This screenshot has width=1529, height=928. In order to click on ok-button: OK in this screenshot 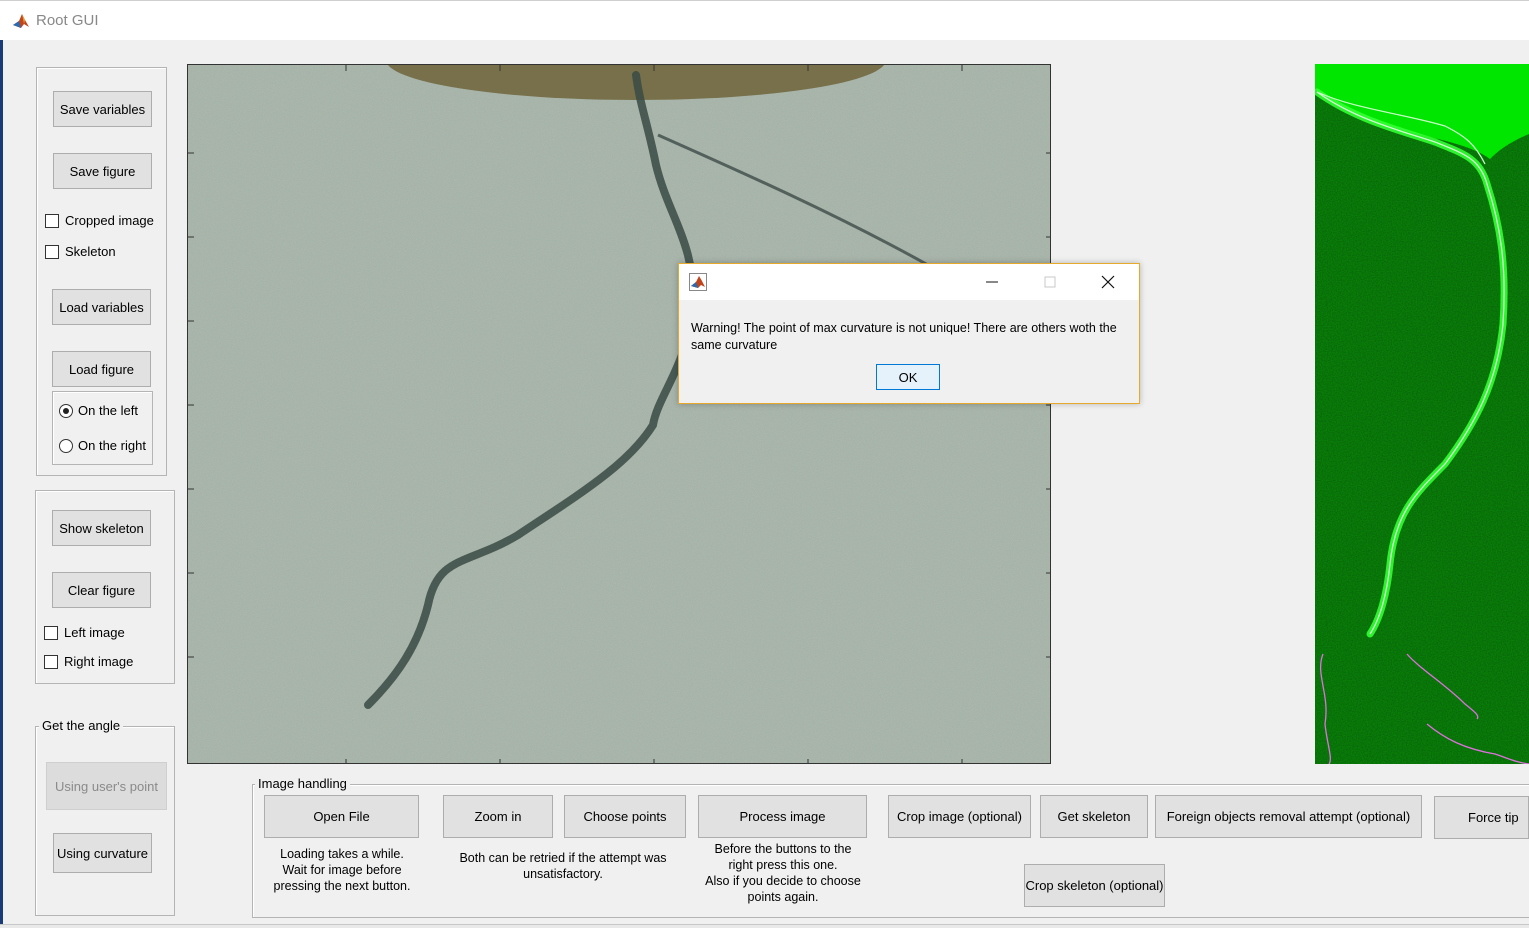, I will do `click(908, 377)`.